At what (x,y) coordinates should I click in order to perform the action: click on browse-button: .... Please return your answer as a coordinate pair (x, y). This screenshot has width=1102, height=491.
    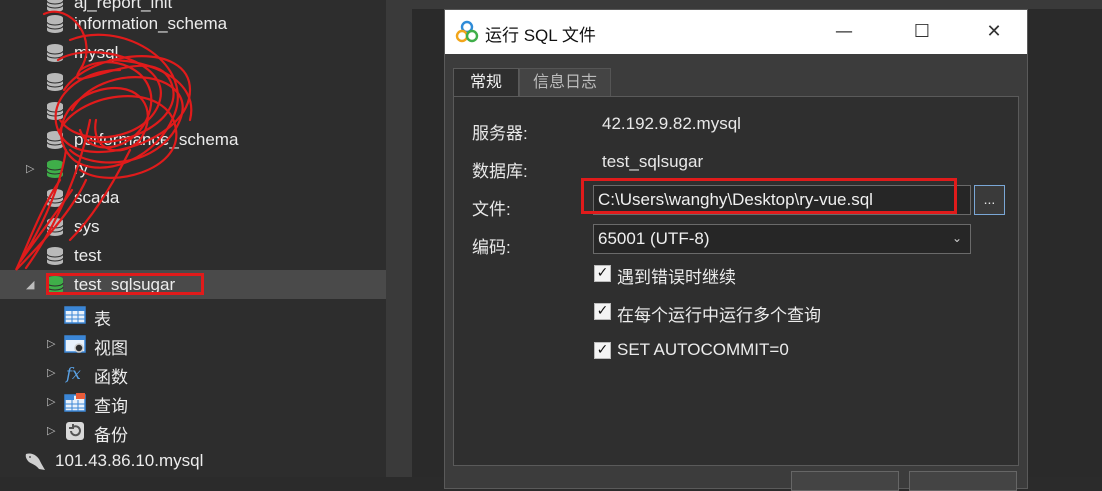
    Looking at the image, I should click on (989, 200).